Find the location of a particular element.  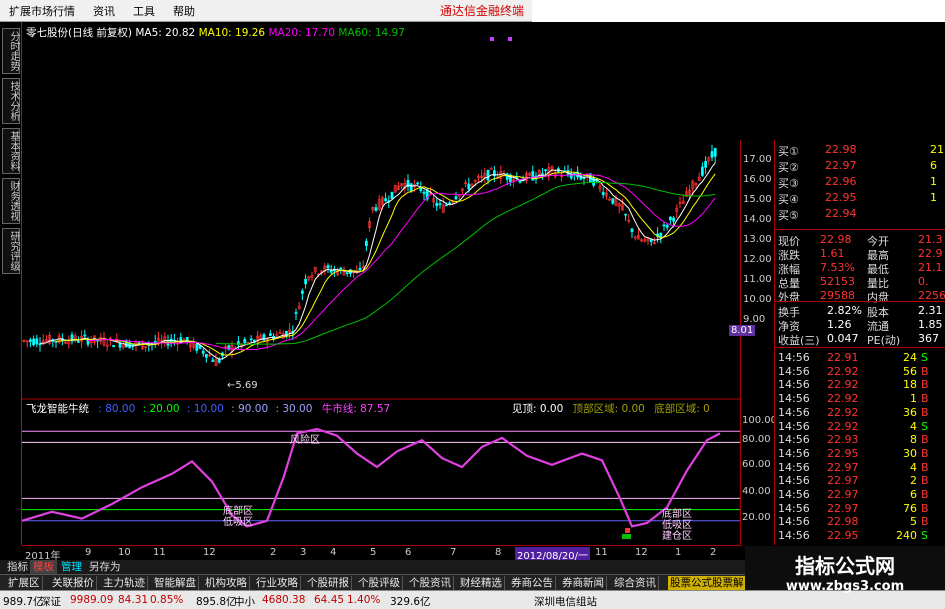

menu-tools: 工具 is located at coordinates (144, 11).